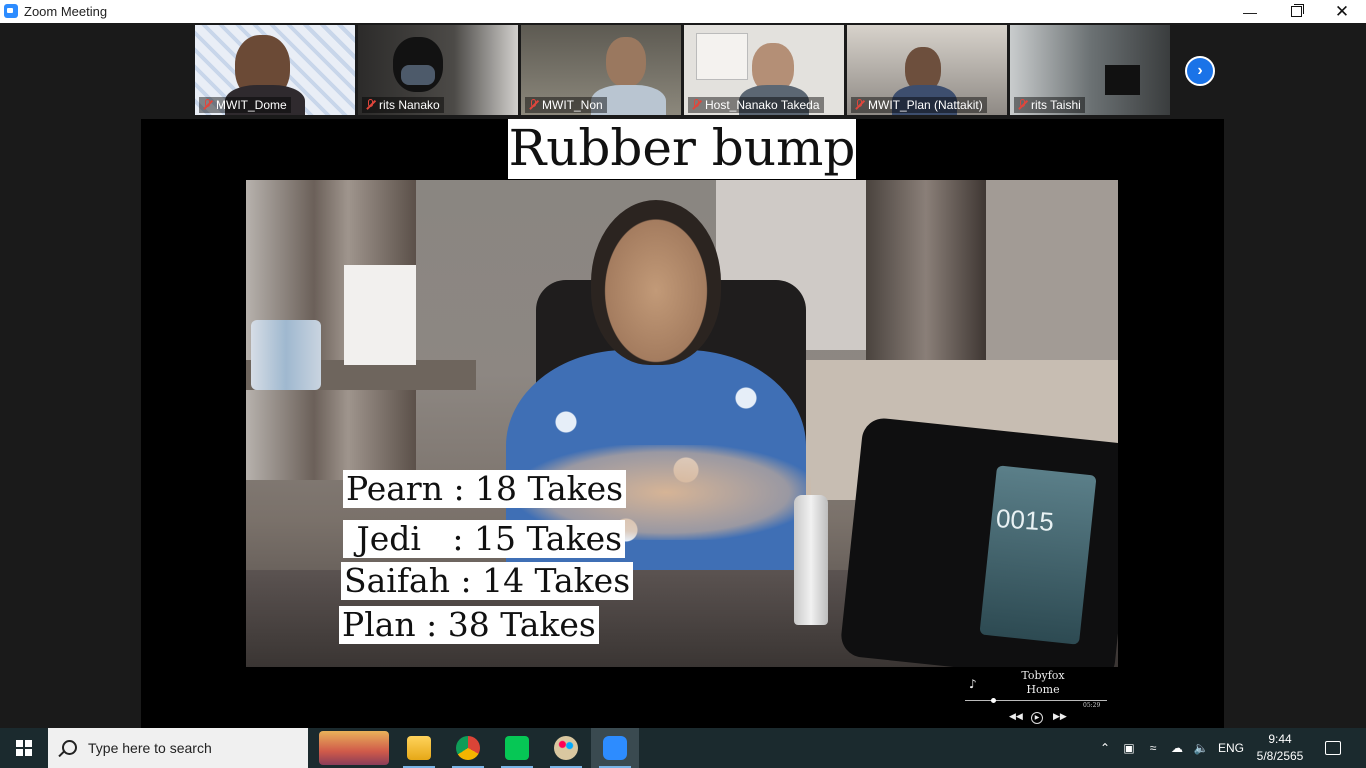  Describe the element at coordinates (1036, 700) in the screenshot. I see `music-progress-bar` at that location.